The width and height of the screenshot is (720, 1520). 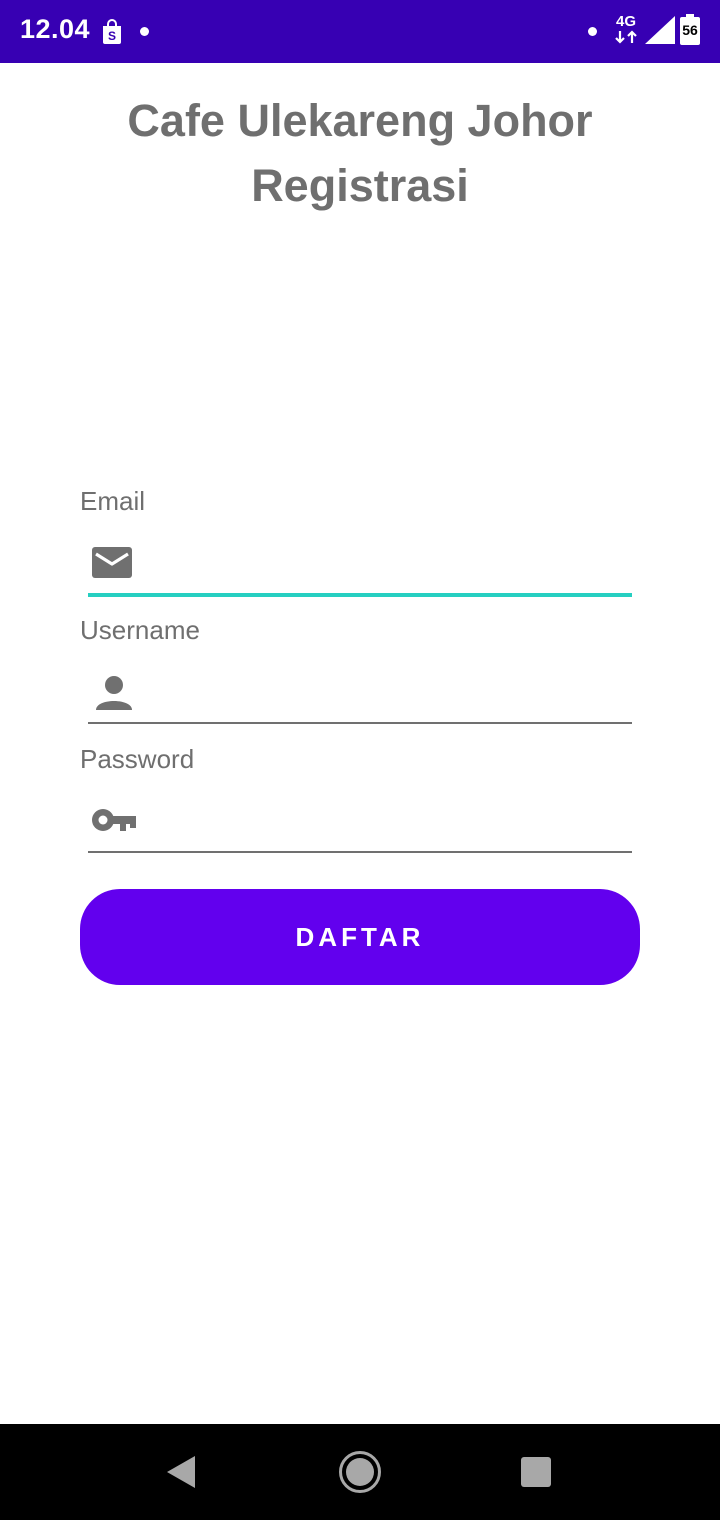 What do you see at coordinates (114, 693) in the screenshot?
I see `person-icon` at bounding box center [114, 693].